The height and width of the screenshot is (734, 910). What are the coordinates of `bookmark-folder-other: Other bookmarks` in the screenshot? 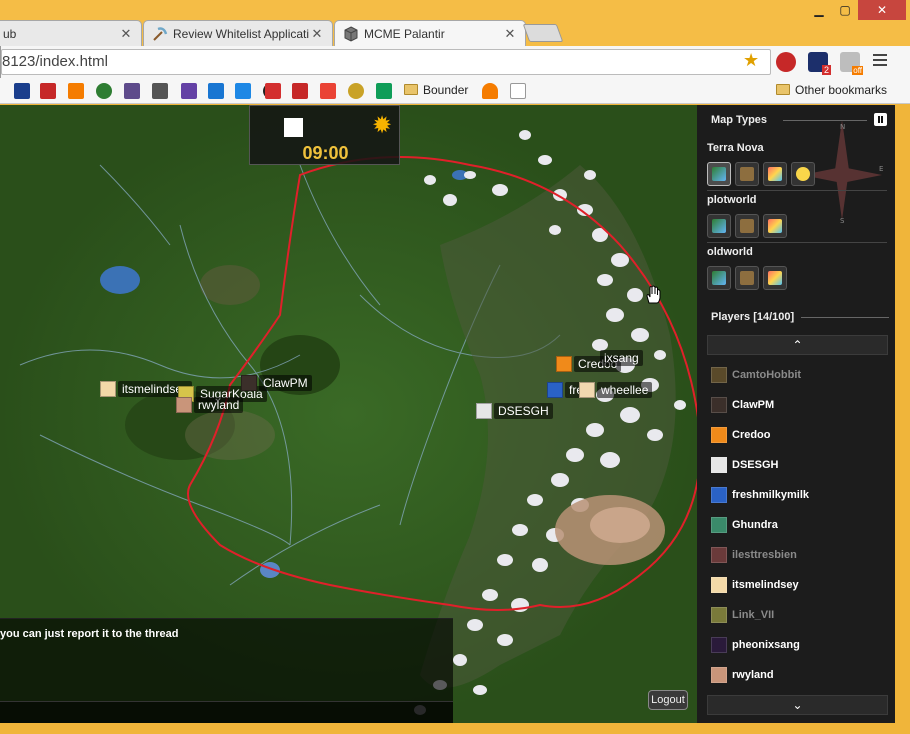 It's located at (831, 90).